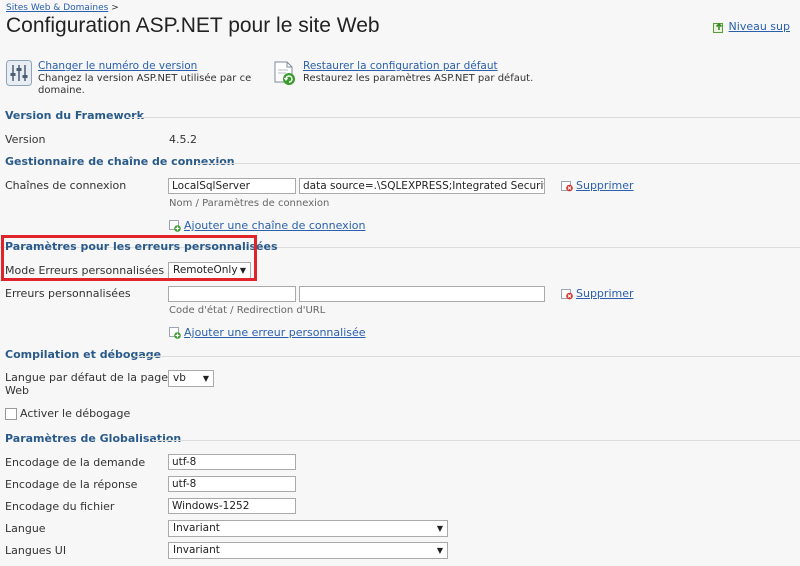 Image resolution: width=800 pixels, height=566 pixels. What do you see at coordinates (249, 203) in the screenshot?
I see `connection-hint: Nom / Paramètres de connexion` at bounding box center [249, 203].